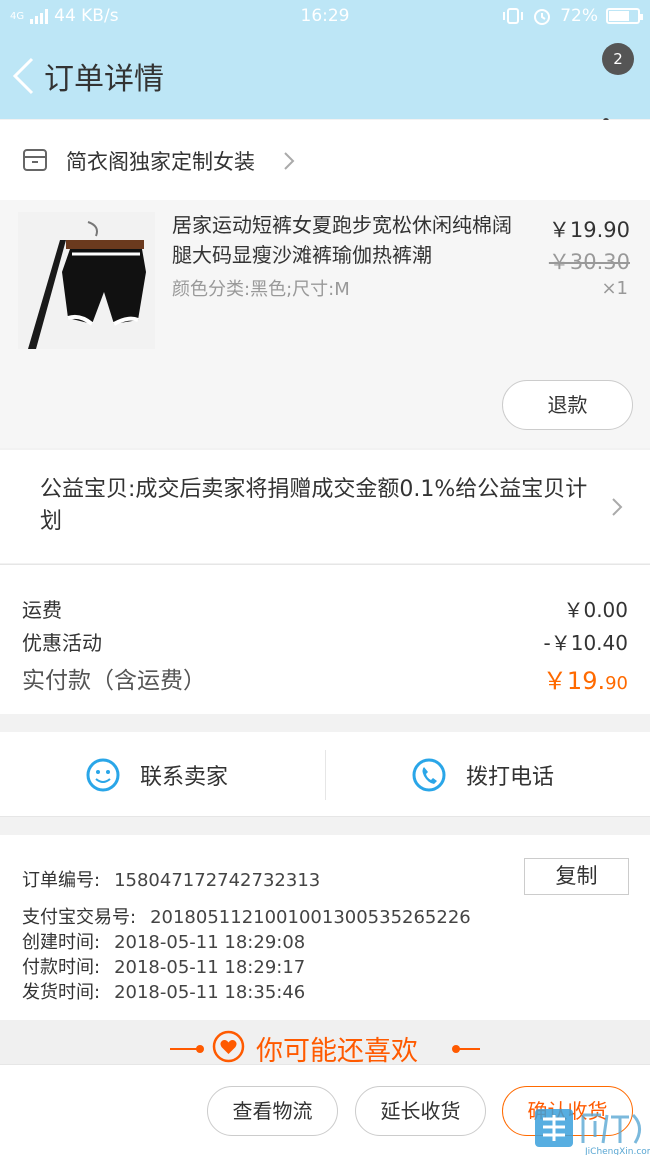 The image size is (650, 1155). Describe the element at coordinates (325, 641) in the screenshot. I see `discount-row: 优惠活动 -￥10.40` at that location.